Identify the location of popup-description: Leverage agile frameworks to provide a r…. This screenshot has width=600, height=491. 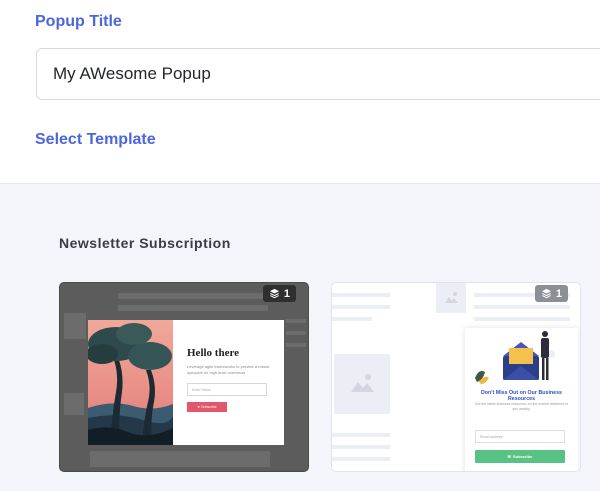
(228, 369).